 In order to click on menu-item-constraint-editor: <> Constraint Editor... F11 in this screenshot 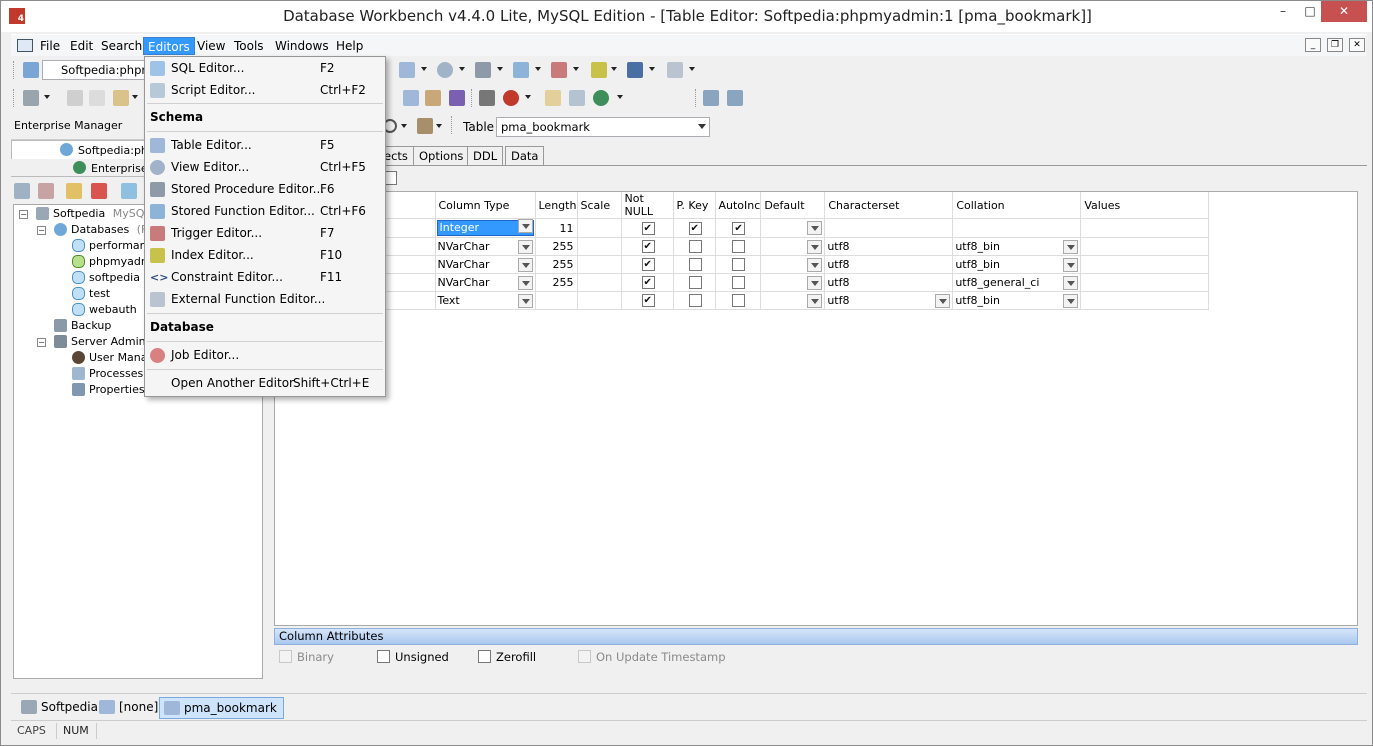, I will do `click(265, 277)`.